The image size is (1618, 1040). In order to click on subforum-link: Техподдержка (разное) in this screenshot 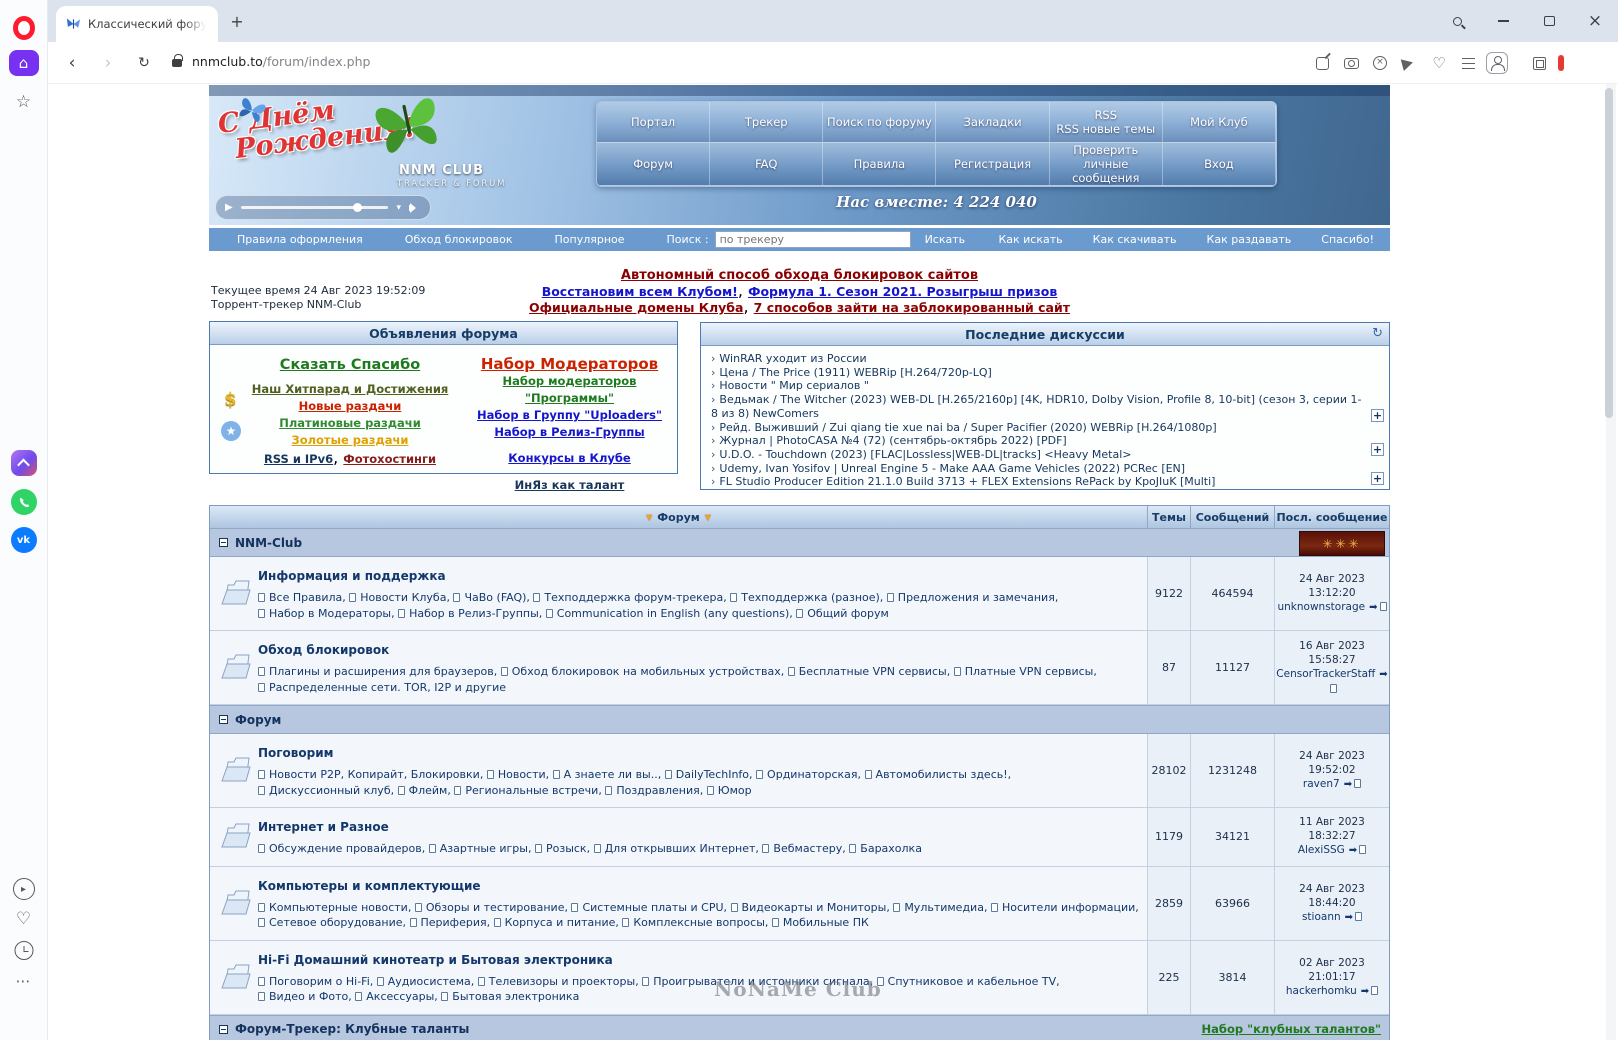, I will do `click(810, 597)`.